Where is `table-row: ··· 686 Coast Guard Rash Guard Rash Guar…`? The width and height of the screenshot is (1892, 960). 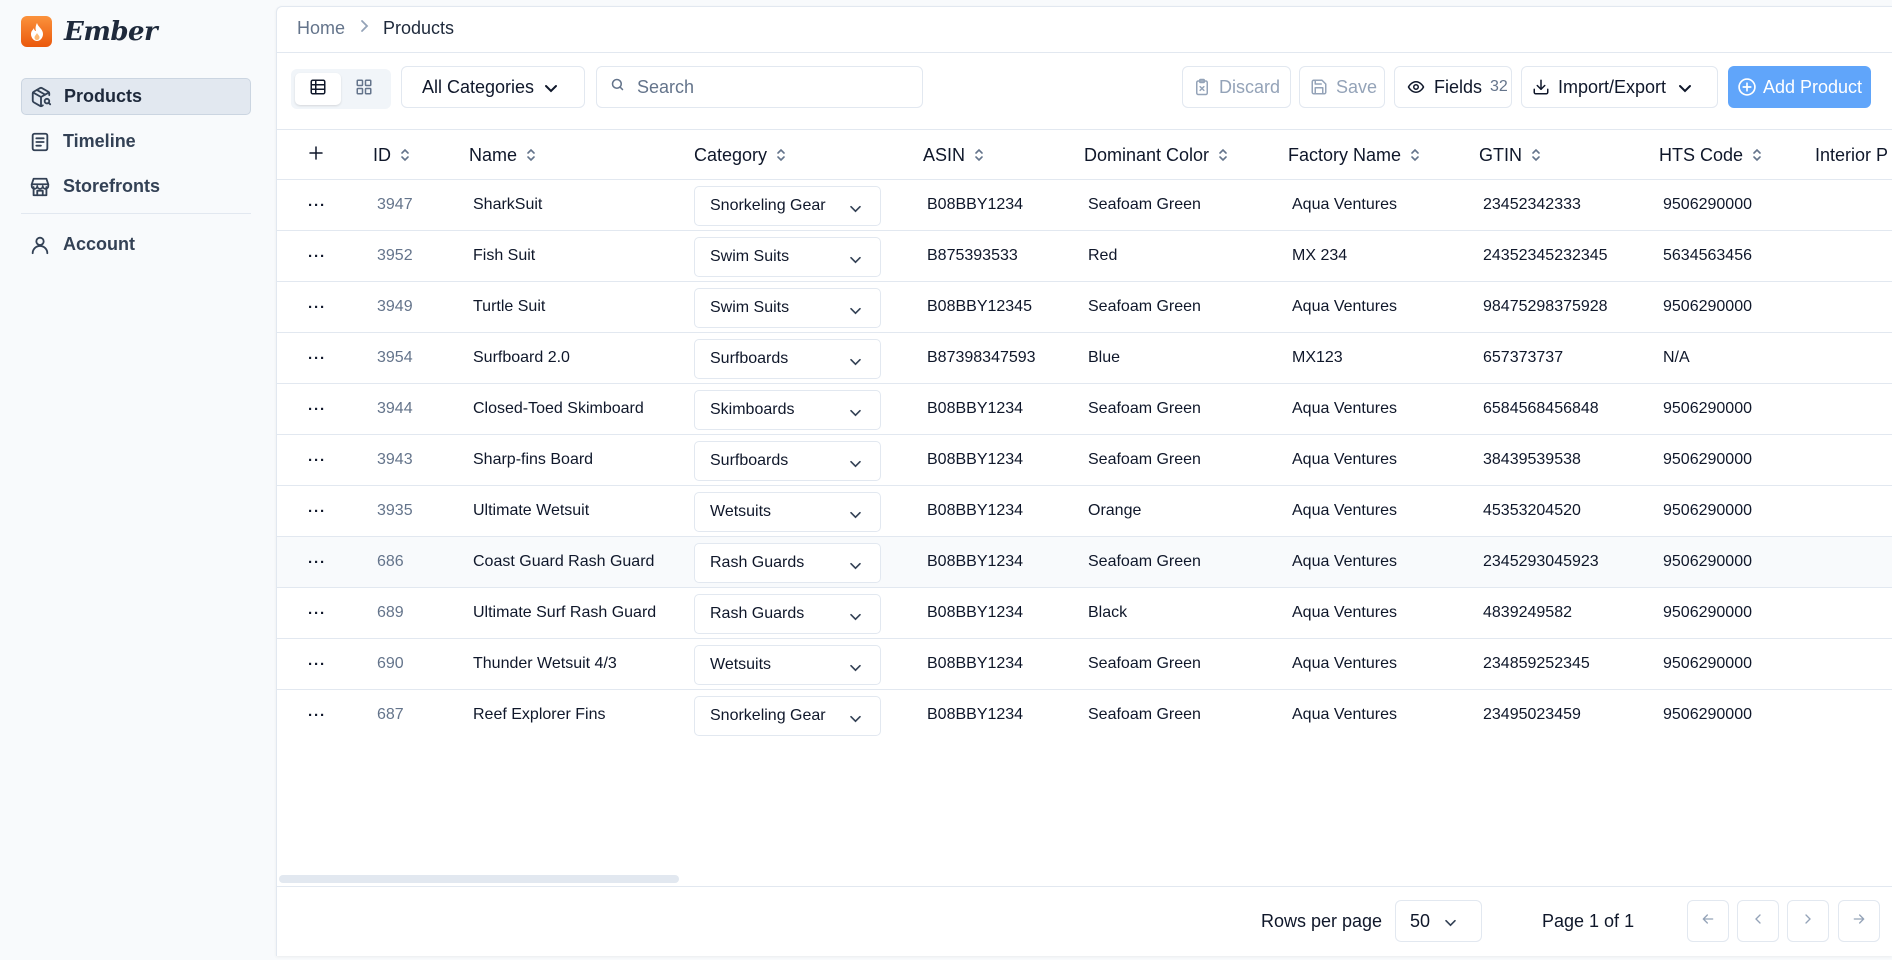
table-row: ··· 686 Coast Guard Rash Guard Rash Guar… is located at coordinates (1084, 562).